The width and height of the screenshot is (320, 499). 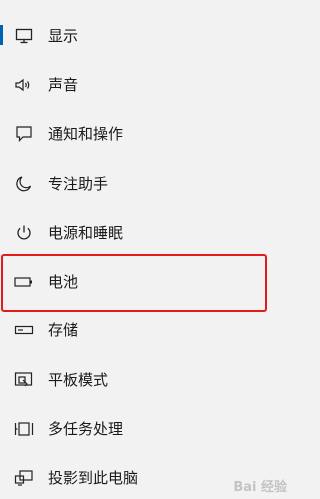 What do you see at coordinates (24, 233) in the screenshot?
I see `power-icon` at bounding box center [24, 233].